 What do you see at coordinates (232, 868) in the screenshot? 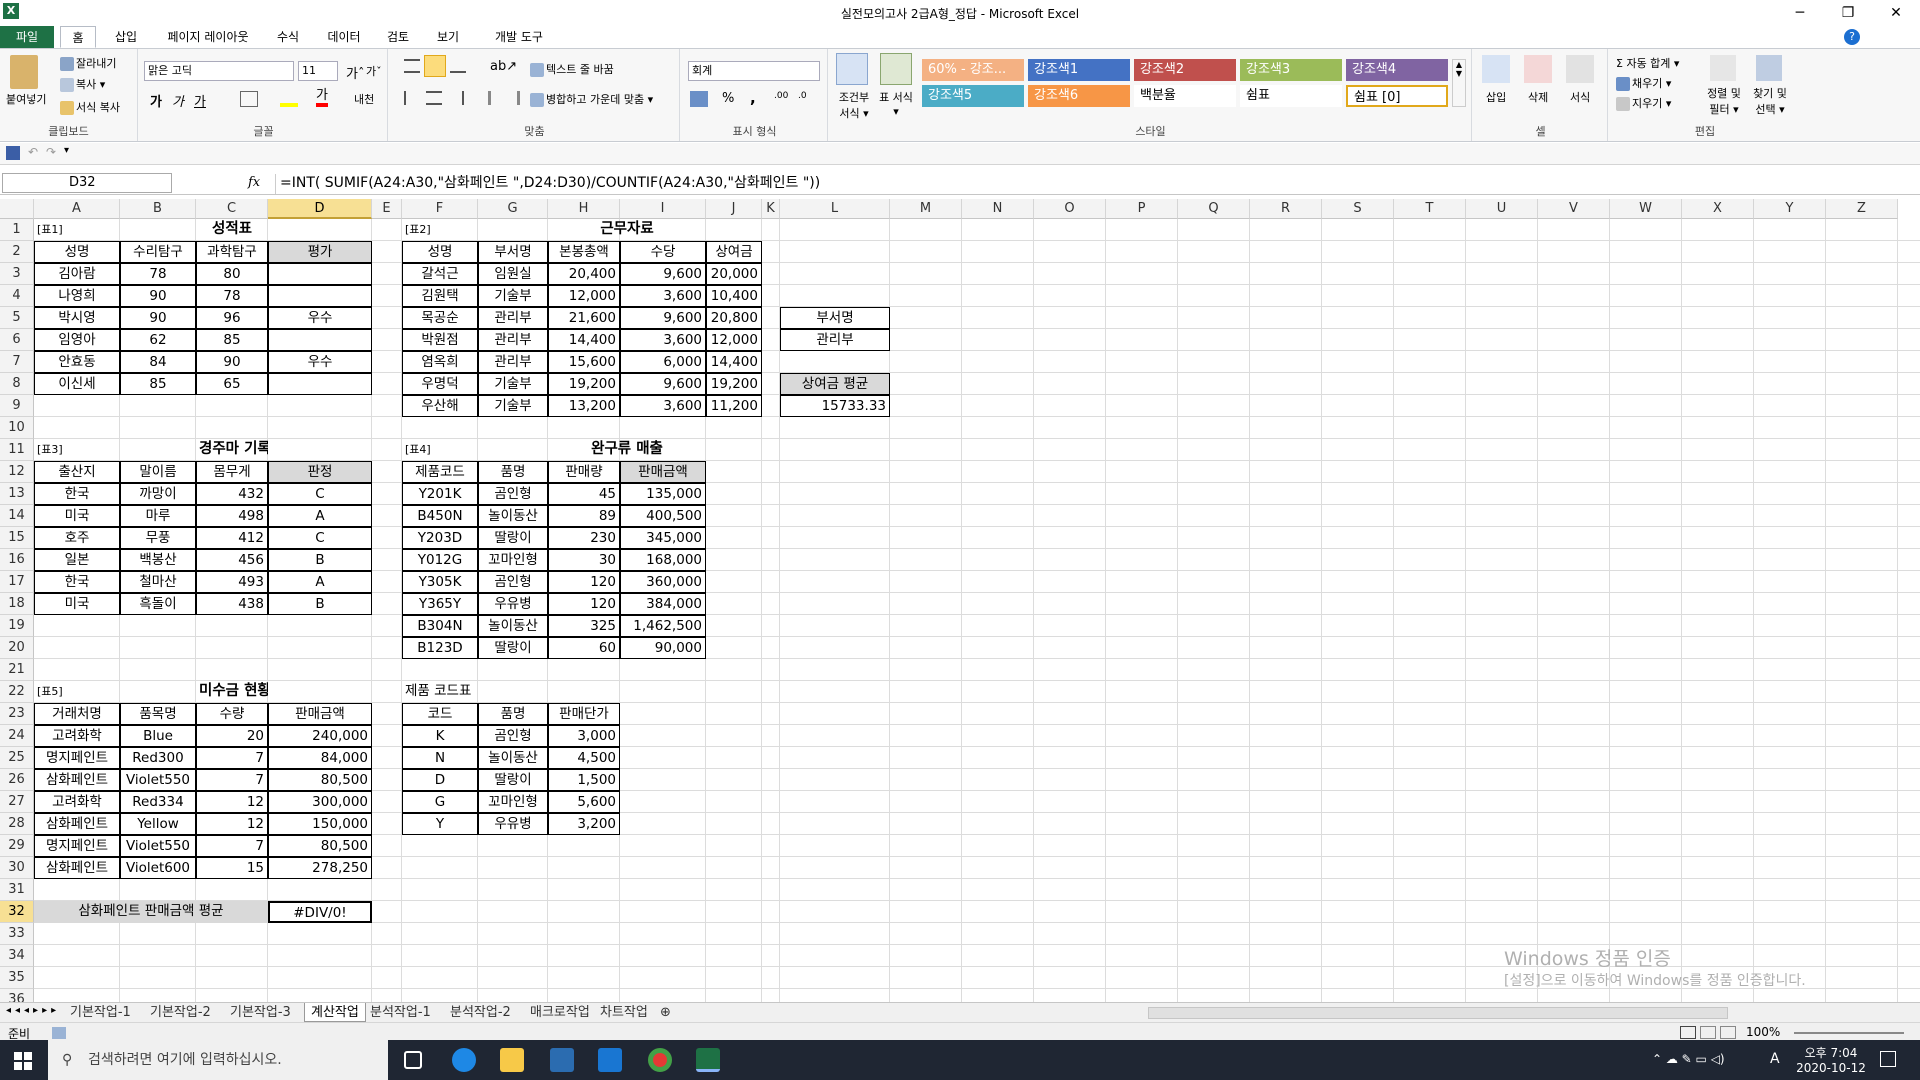
I see `t5-cell: 15` at bounding box center [232, 868].